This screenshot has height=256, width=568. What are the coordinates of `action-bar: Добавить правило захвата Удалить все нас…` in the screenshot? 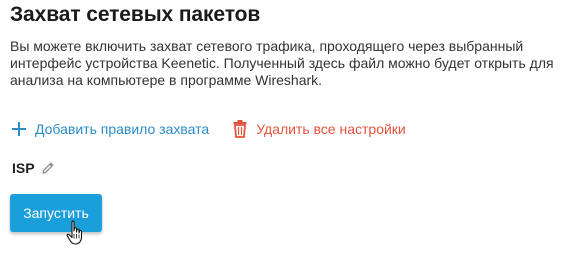 It's located at (208, 129).